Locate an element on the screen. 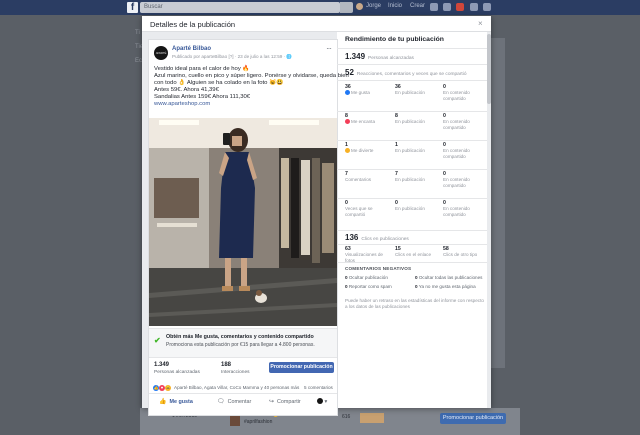  search-icon is located at coordinates (346, 7).